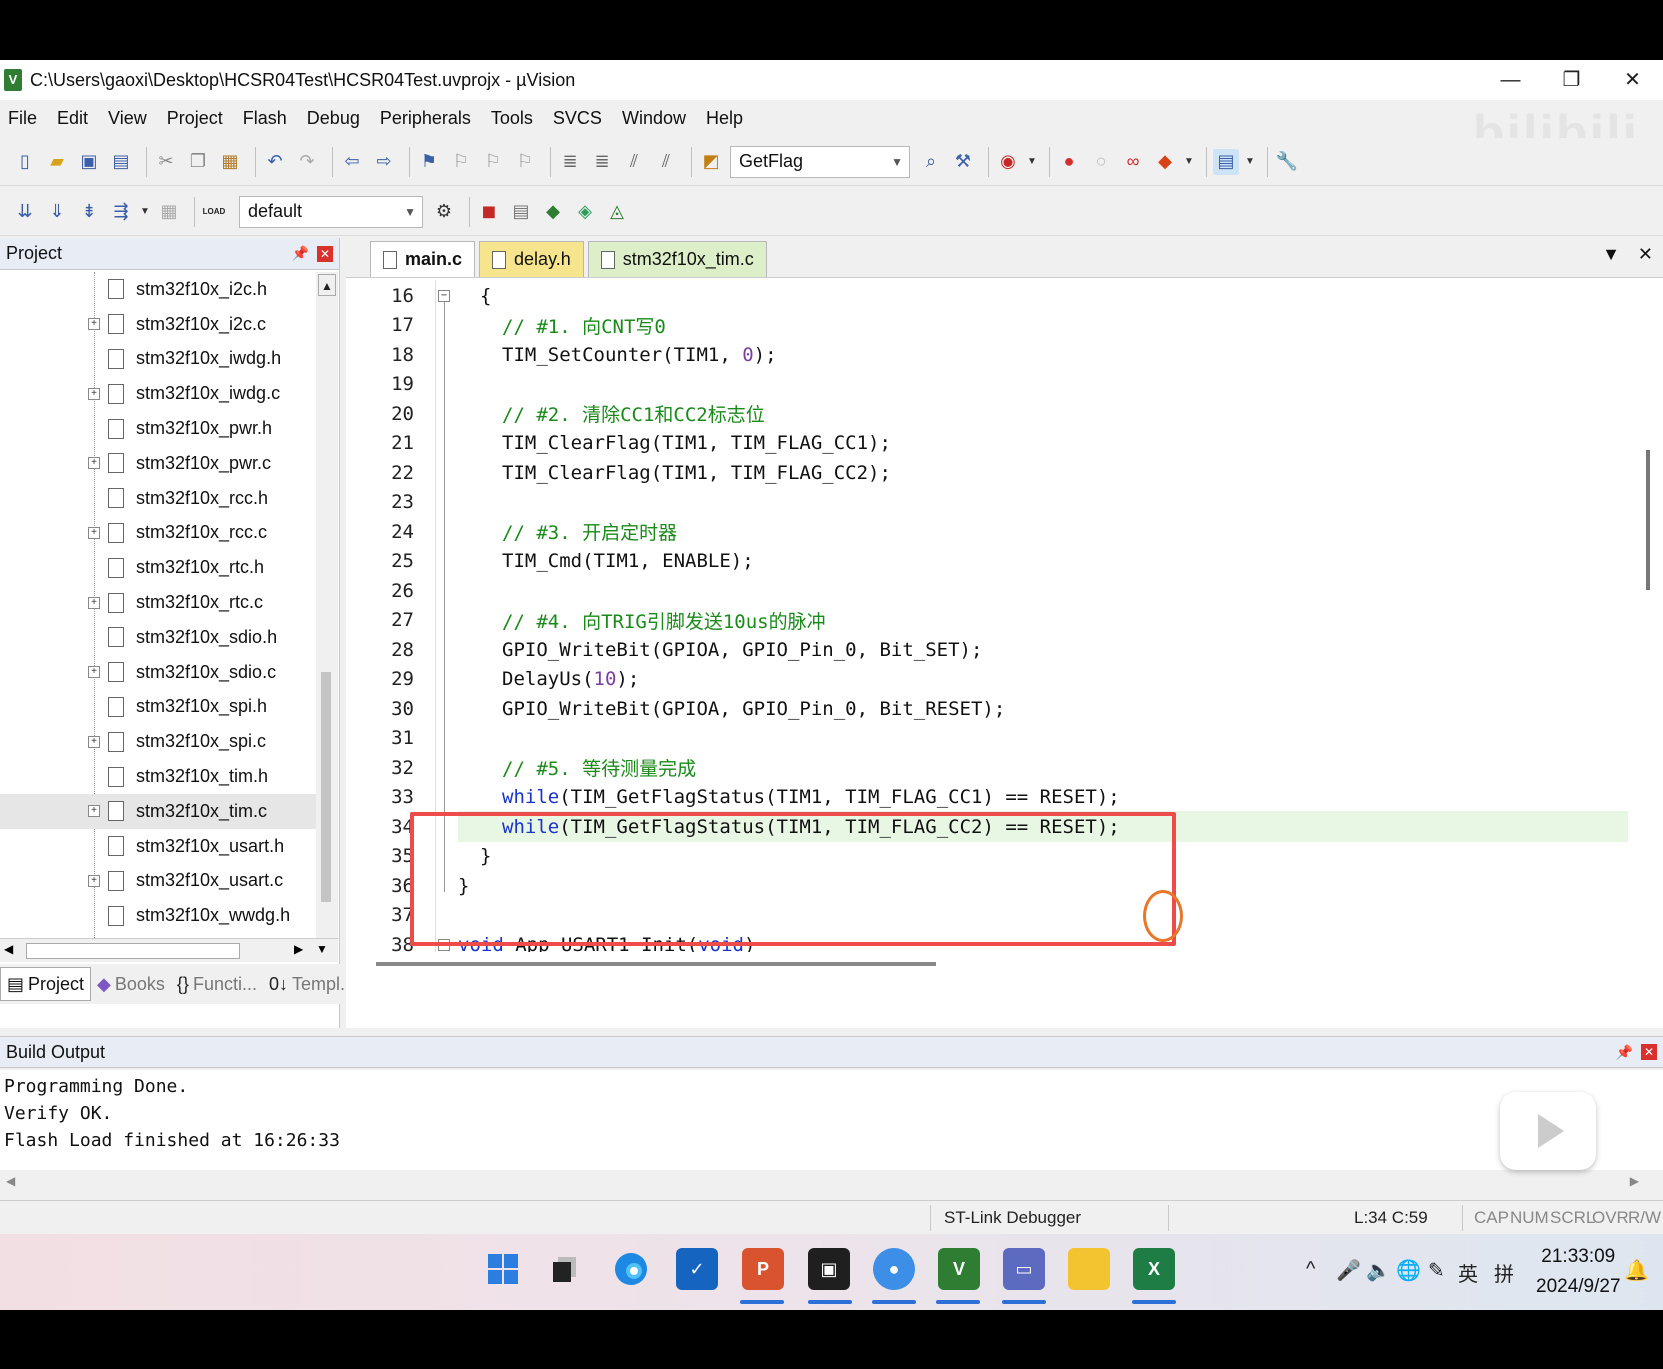 The width and height of the screenshot is (1663, 1369). What do you see at coordinates (307, 162) in the screenshot?
I see `redo-icon: ↷` at bounding box center [307, 162].